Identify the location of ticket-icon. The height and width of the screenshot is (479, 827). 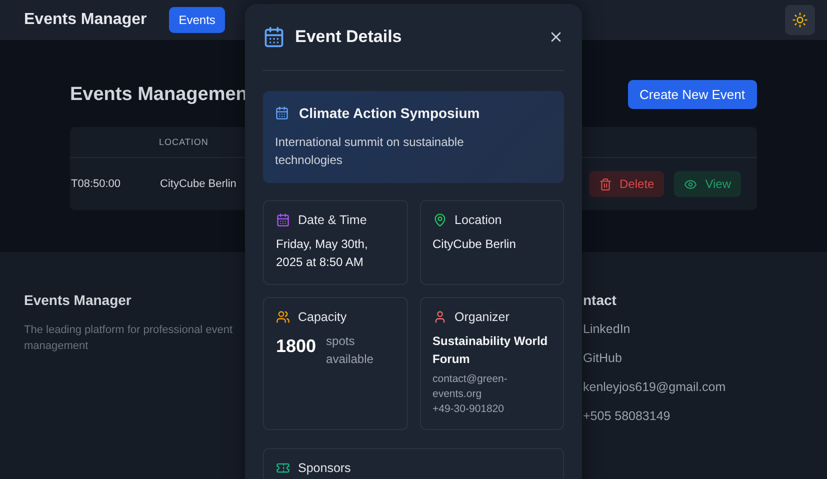
(283, 468).